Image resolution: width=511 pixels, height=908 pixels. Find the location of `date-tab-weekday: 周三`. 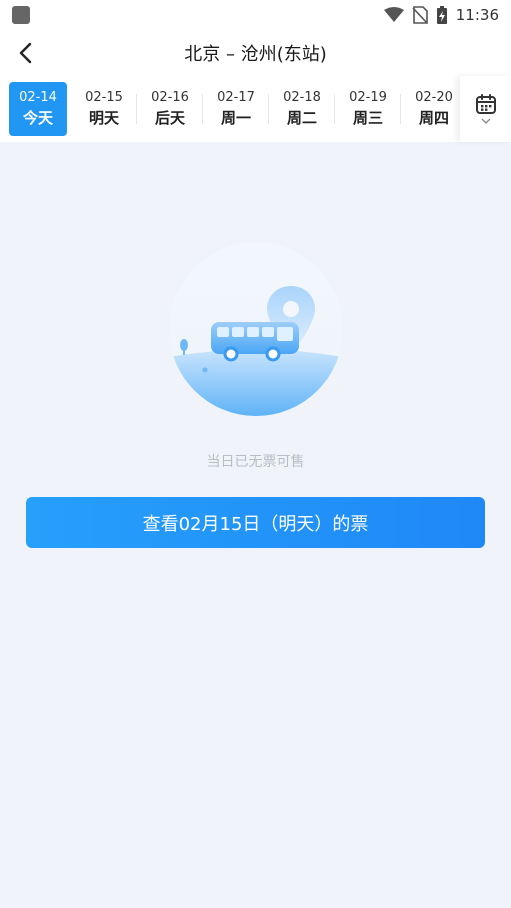

date-tab-weekday: 周三 is located at coordinates (367, 118).